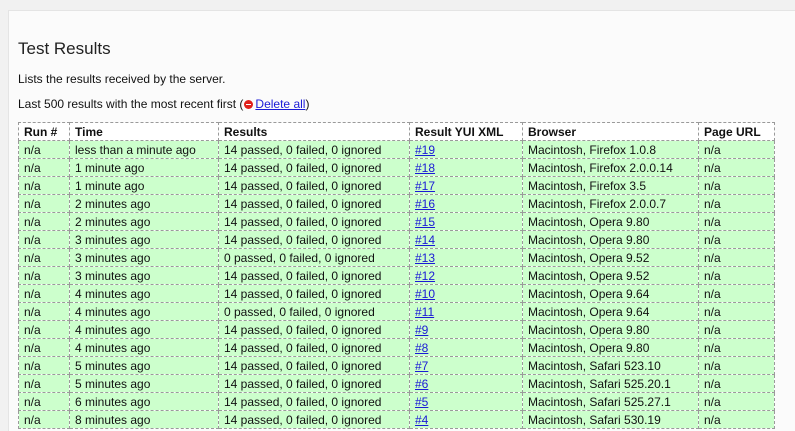  I want to click on page-title: Test Results, so click(64, 48).